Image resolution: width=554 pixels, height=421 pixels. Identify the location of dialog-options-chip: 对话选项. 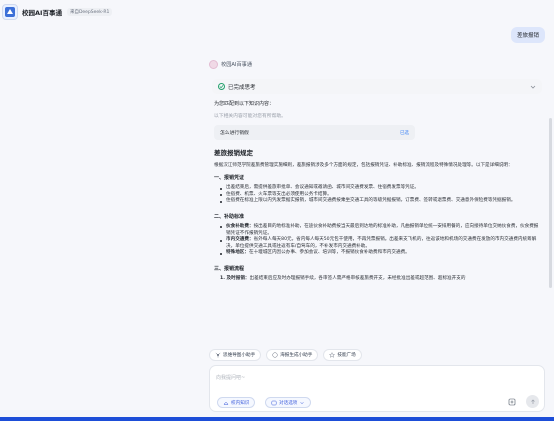
(288, 402).